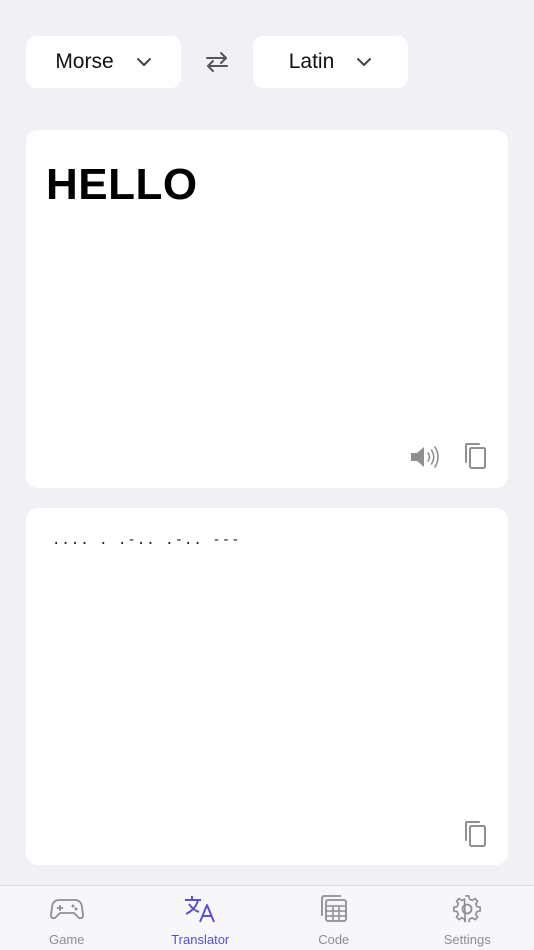 The width and height of the screenshot is (534, 950). I want to click on source-language-label: Morse, so click(84, 61).